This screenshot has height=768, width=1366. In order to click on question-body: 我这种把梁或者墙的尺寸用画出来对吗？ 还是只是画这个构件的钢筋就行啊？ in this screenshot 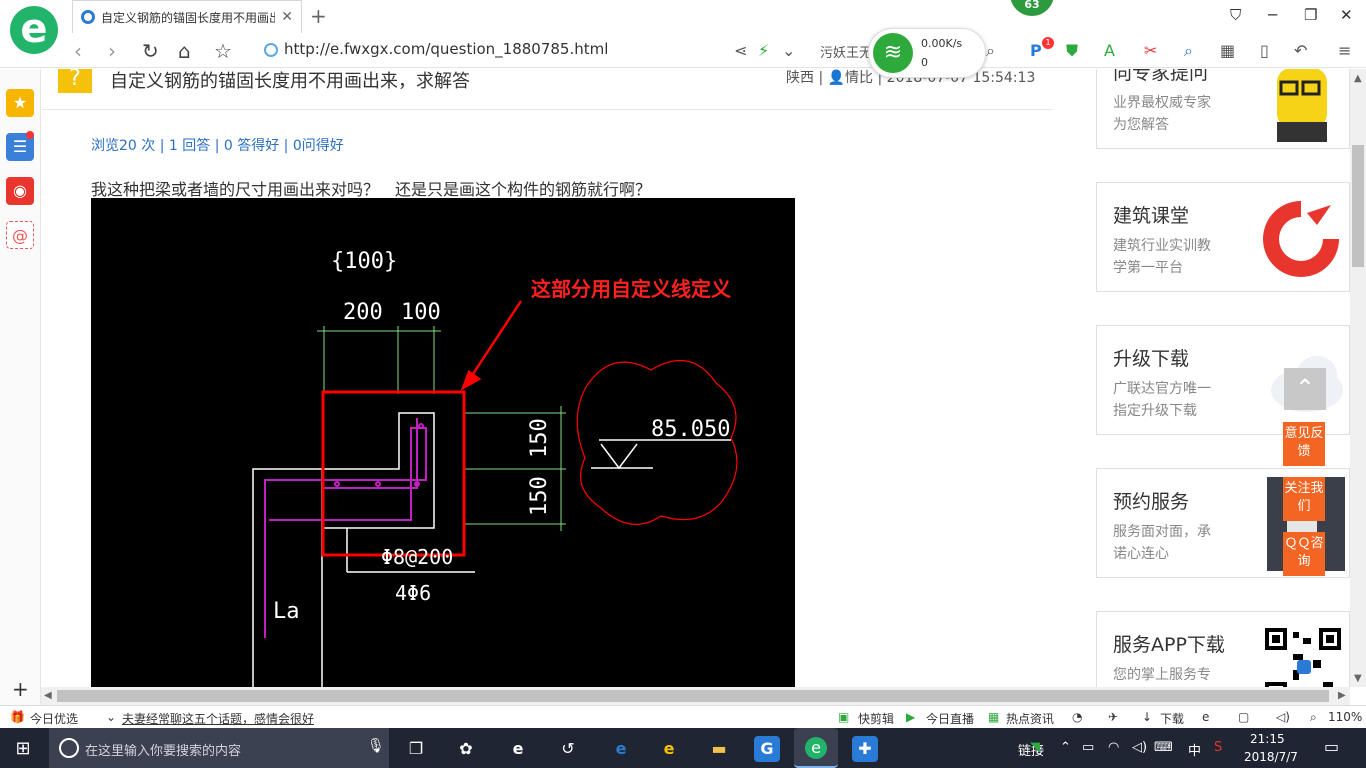, I will do `click(371, 189)`.